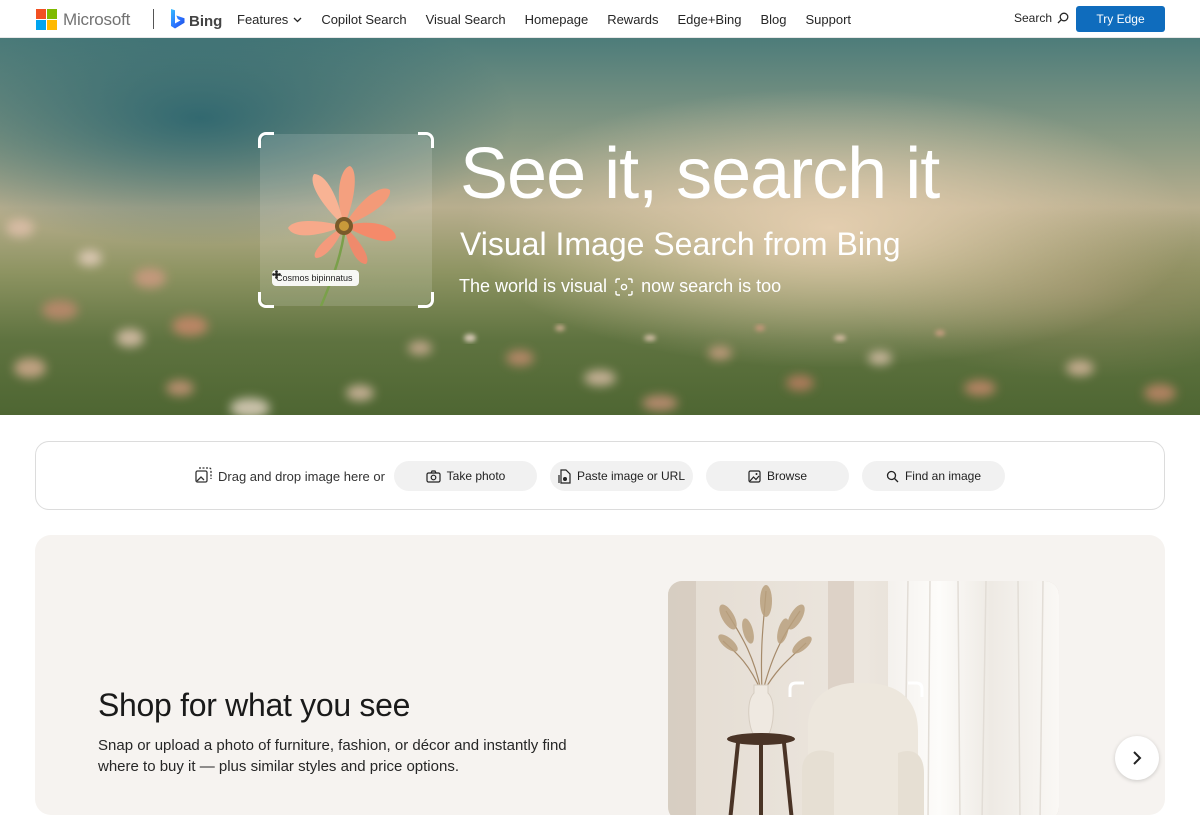  What do you see at coordinates (203, 475) in the screenshot?
I see `drop-image-icon` at bounding box center [203, 475].